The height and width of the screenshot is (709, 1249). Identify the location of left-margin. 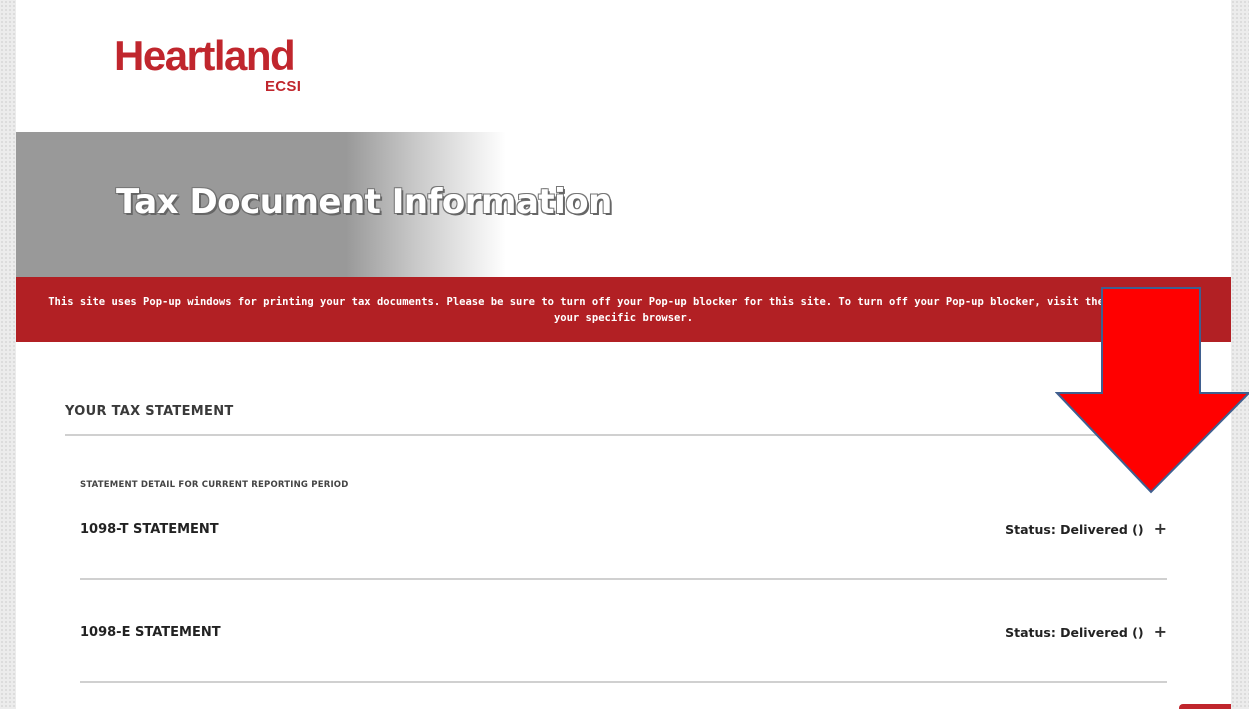
(8, 354).